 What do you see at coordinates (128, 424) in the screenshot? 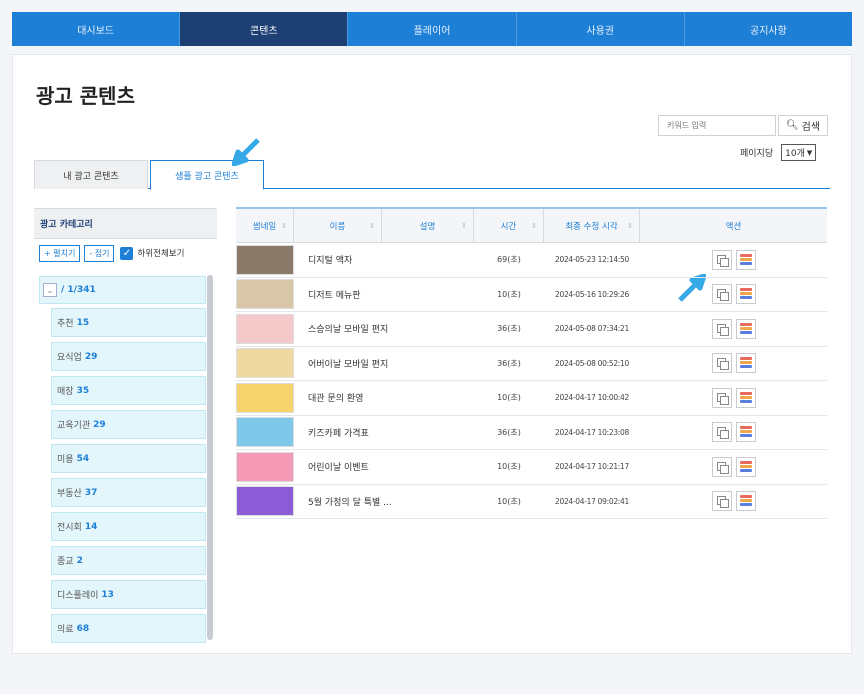
I see `category-item: 교육기관 29` at bounding box center [128, 424].